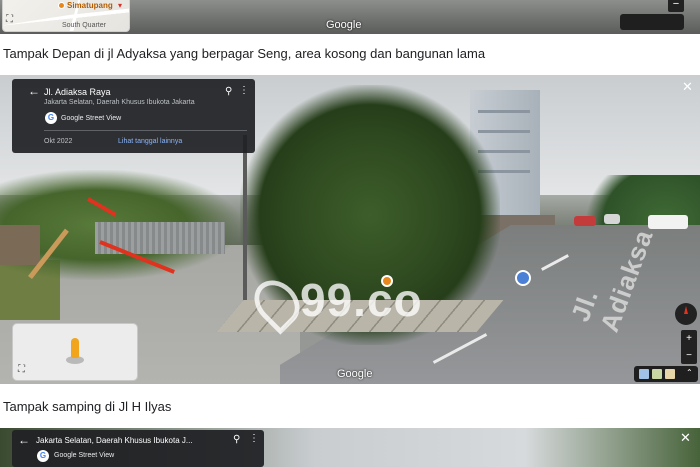 This screenshot has width=700, height=467. What do you see at coordinates (77, 92) in the screenshot?
I see `street-title: Jl. Adiaksa Raya` at bounding box center [77, 92].